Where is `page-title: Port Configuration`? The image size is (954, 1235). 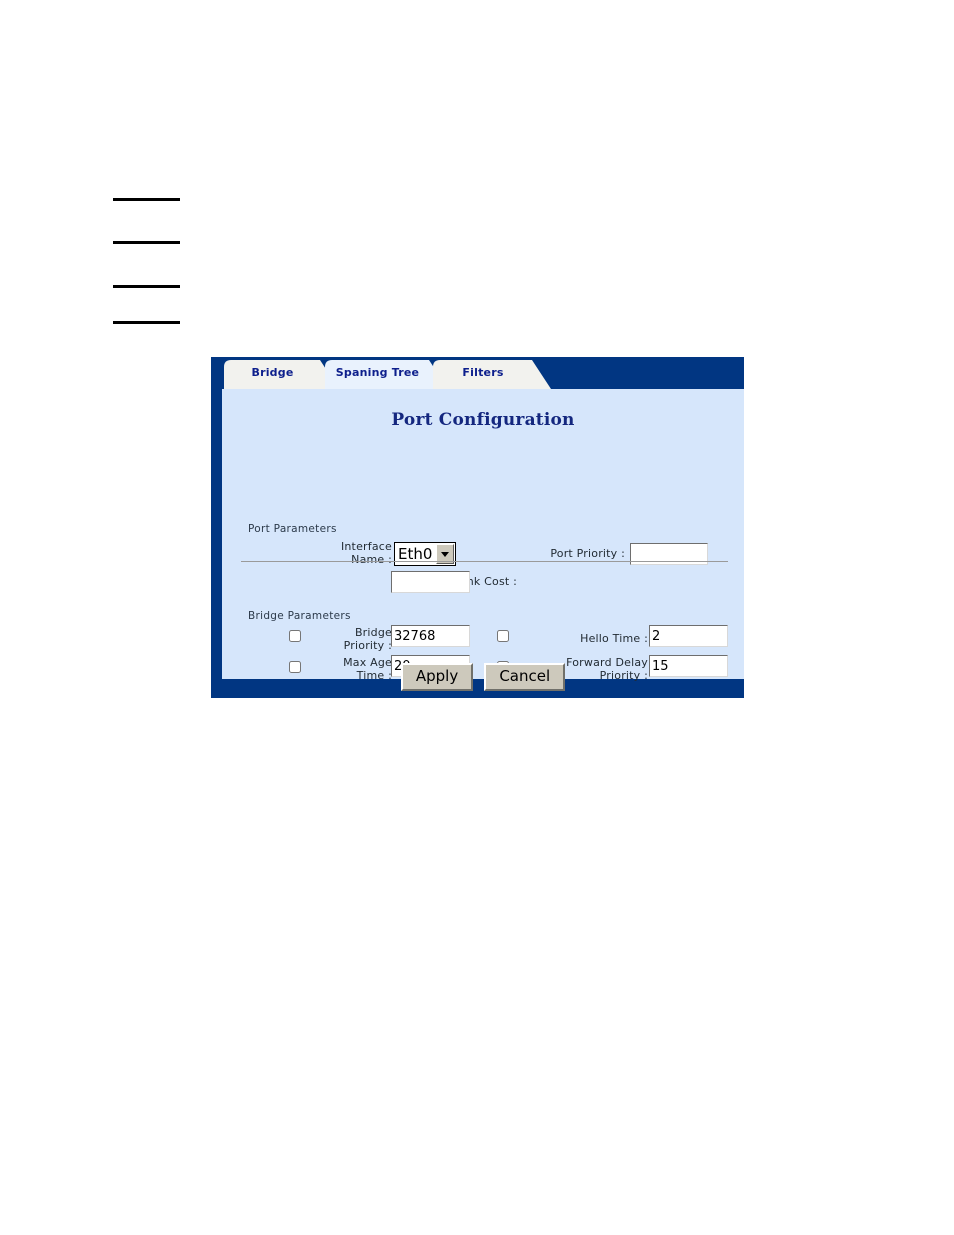 page-title: Port Configuration is located at coordinates (483, 420).